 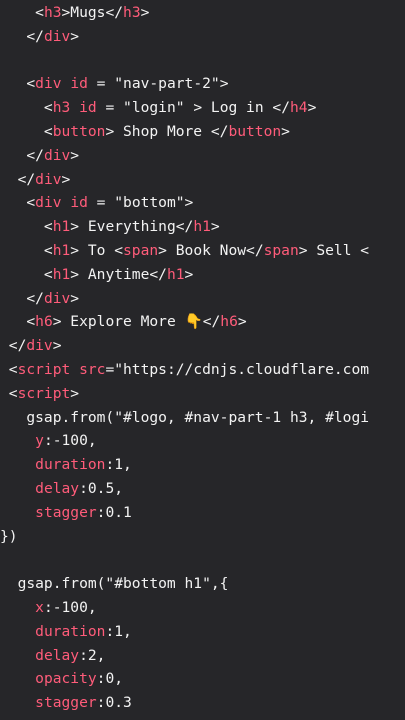 I want to click on code-token: "nav-part-2", so click(x=167, y=84).